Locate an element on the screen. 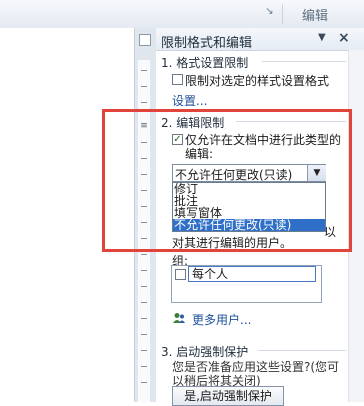  dialog-launcher-icon: ↘ is located at coordinates (269, 11).